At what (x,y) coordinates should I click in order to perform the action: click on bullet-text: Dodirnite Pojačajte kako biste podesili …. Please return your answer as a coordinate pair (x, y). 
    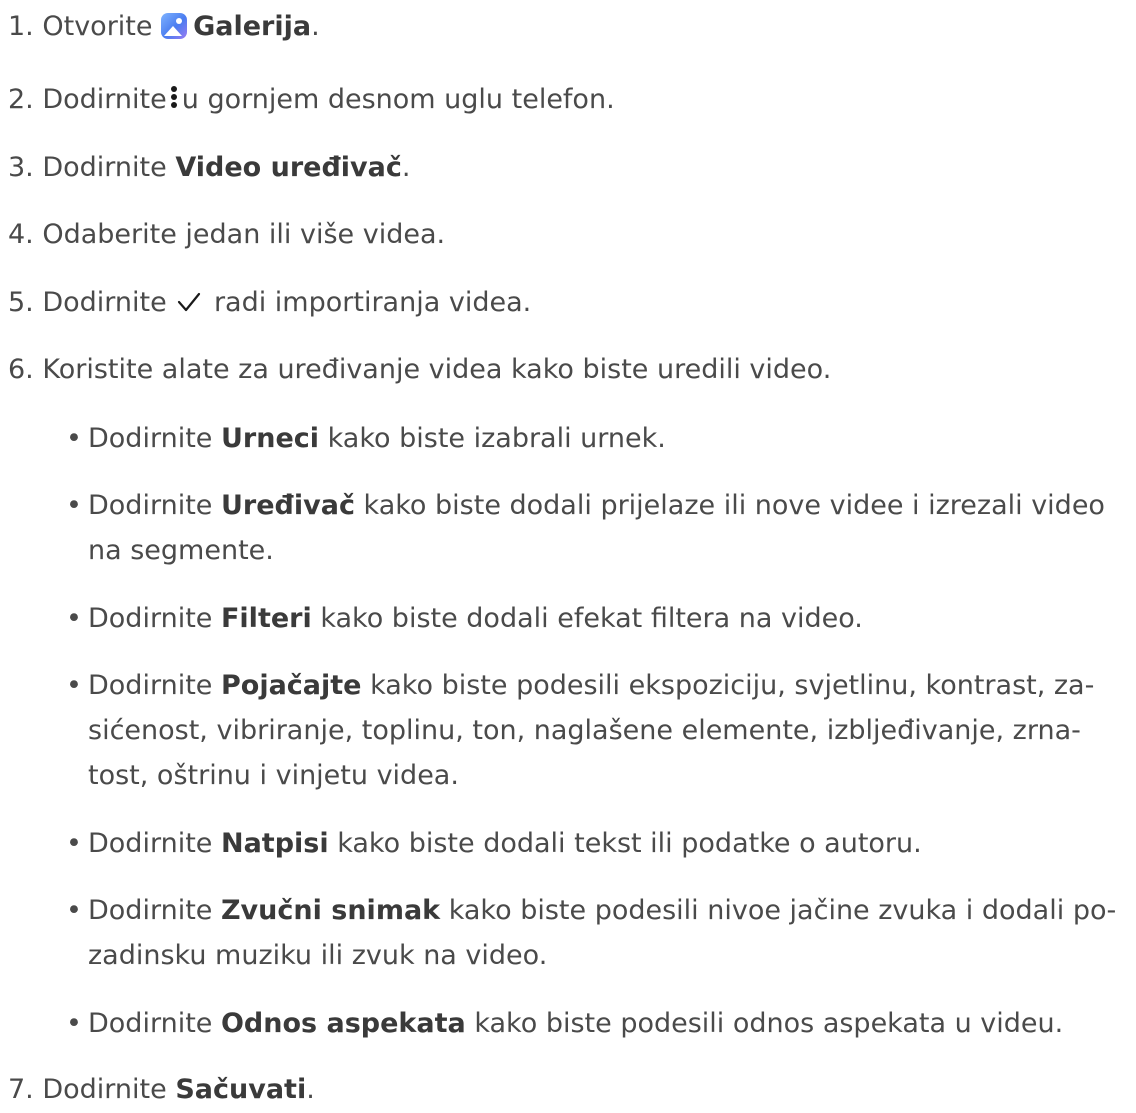
    Looking at the image, I should click on (591, 730).